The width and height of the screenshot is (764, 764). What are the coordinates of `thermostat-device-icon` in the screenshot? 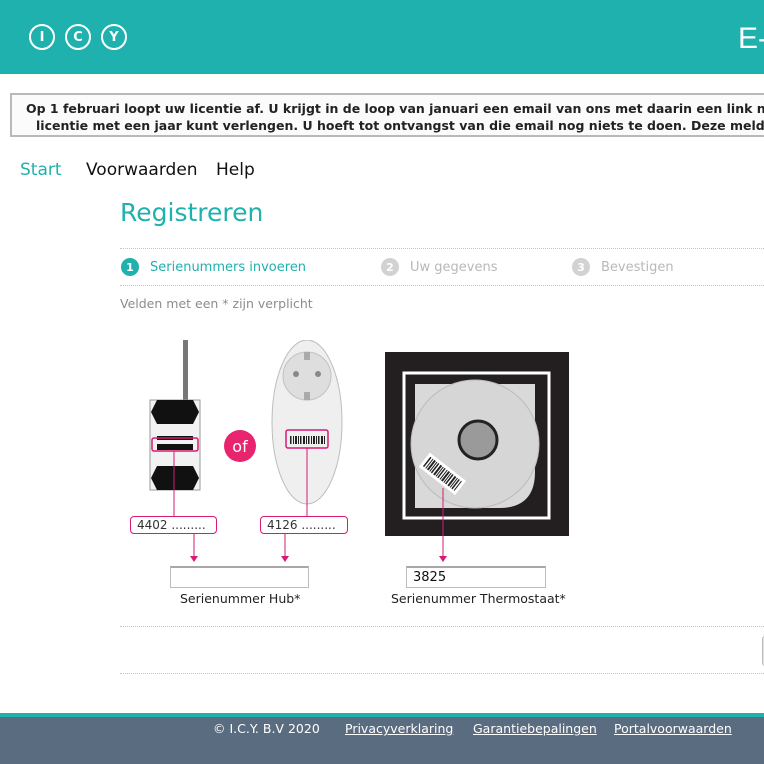 It's located at (477, 444).